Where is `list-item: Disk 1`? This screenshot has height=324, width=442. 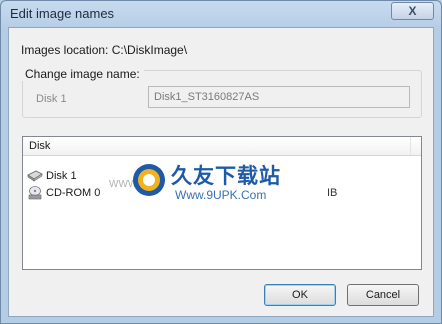
list-item: Disk 1 is located at coordinates (52, 176).